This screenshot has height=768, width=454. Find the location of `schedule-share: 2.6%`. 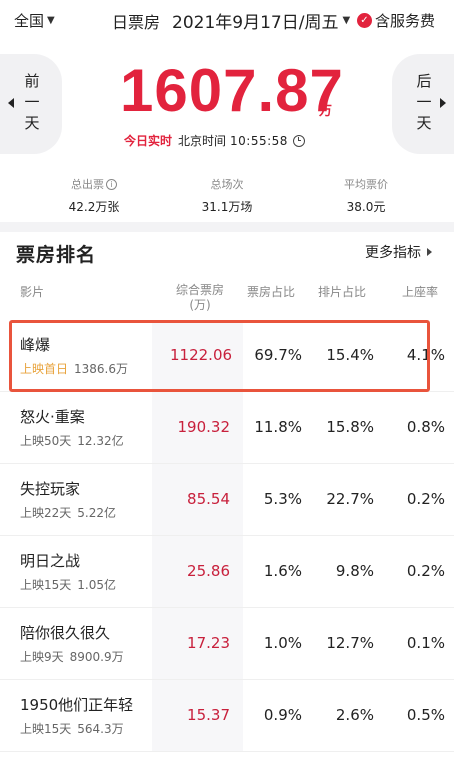

schedule-share: 2.6% is located at coordinates (354, 715).